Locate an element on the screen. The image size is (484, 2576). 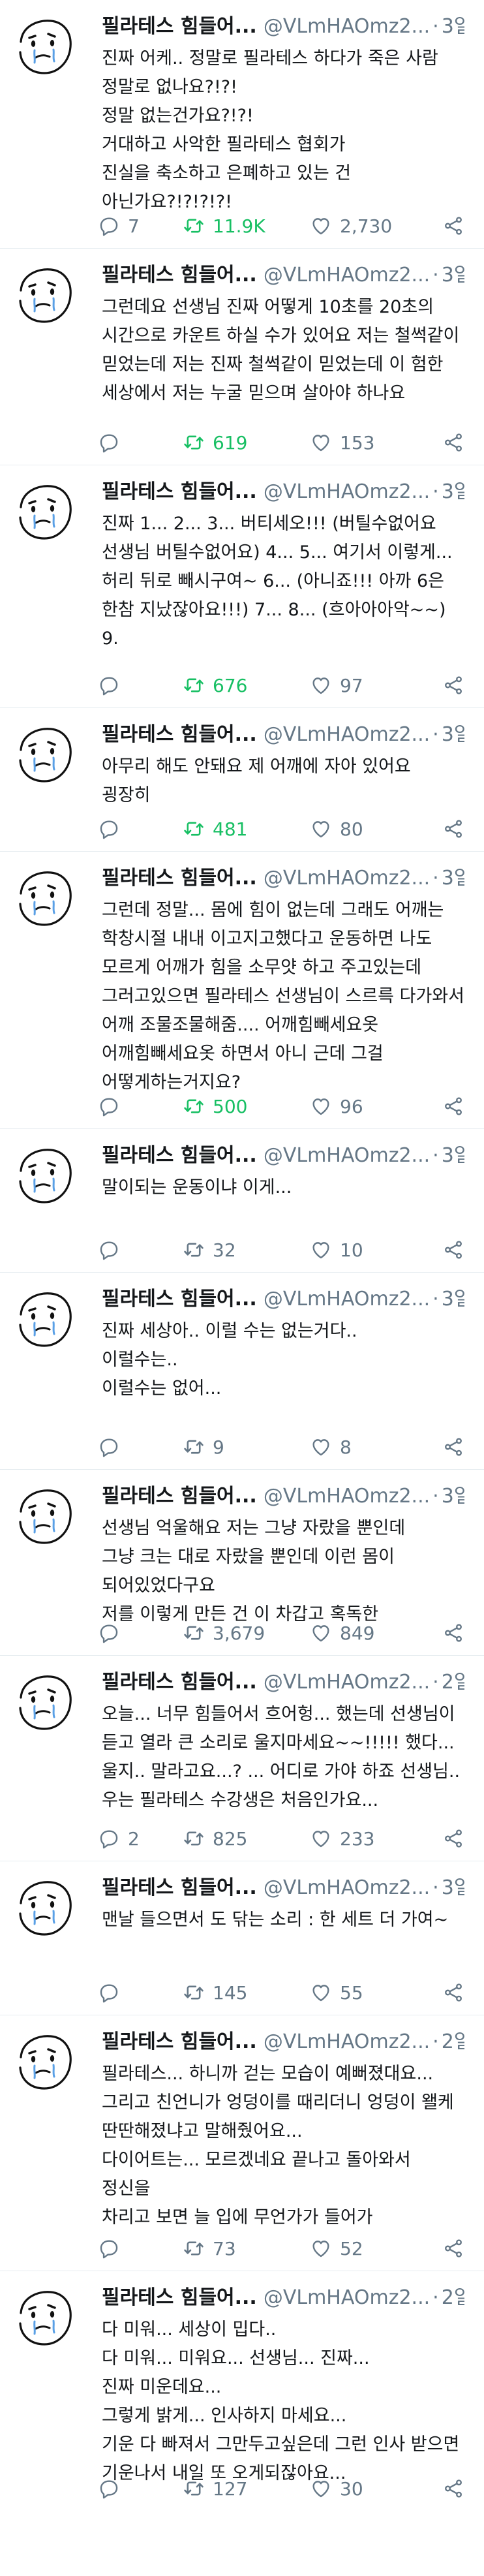
retweet-button: 481 is located at coordinates (233, 829).